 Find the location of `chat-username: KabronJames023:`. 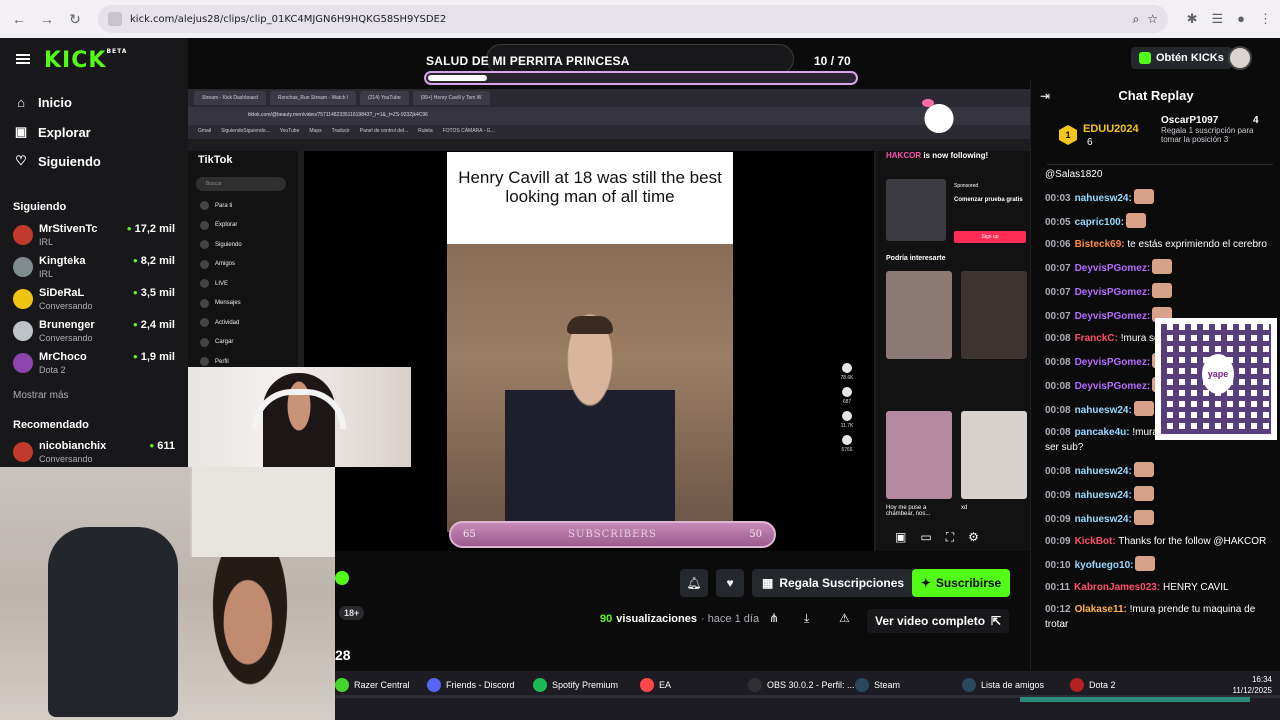

chat-username: KabronJames023: is located at coordinates (1117, 587).